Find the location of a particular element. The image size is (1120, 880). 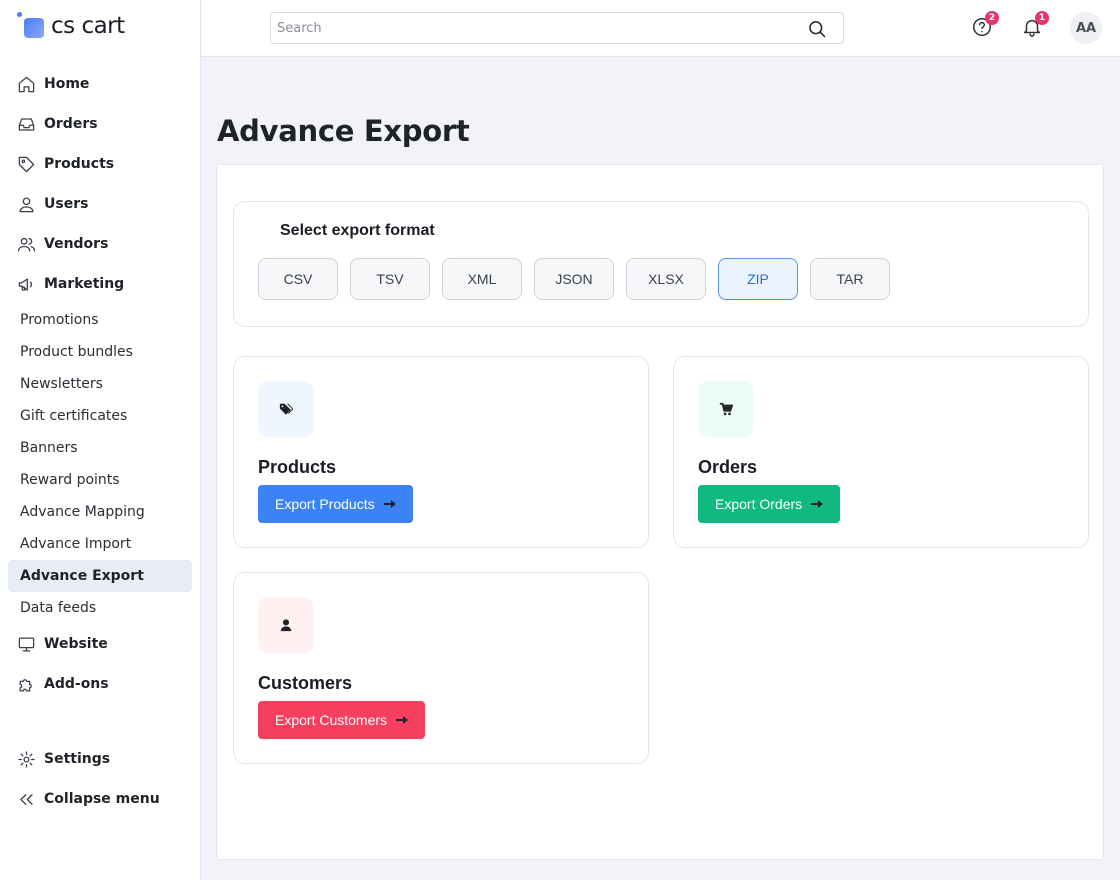

search-input is located at coordinates (531, 28).